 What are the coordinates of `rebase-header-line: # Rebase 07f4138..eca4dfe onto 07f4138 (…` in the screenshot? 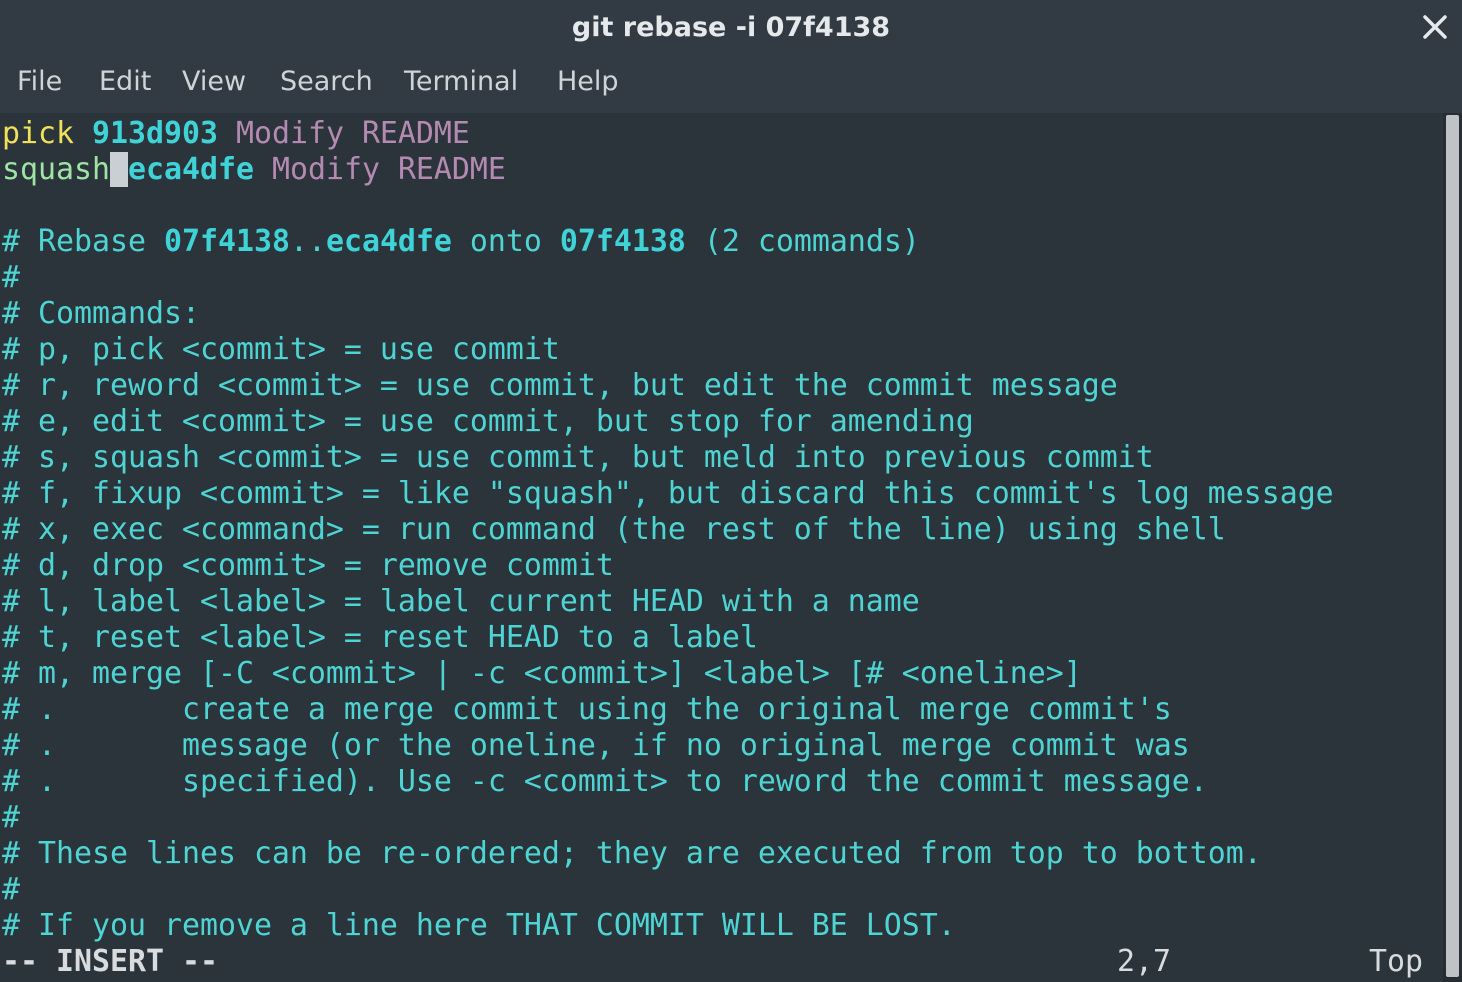 It's located at (461, 241).